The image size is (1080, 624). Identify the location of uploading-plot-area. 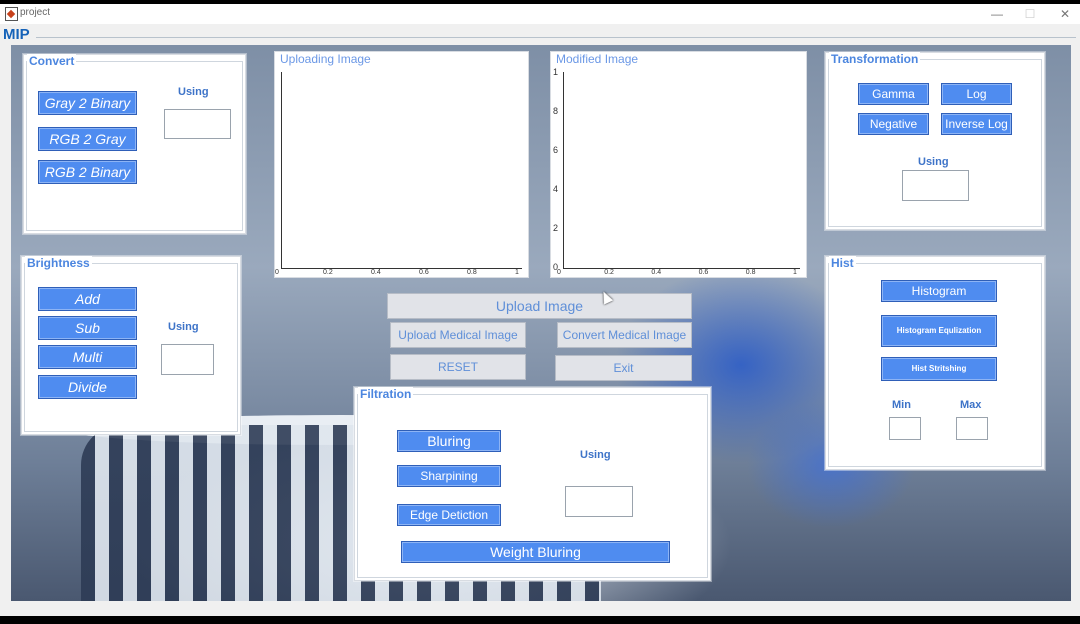
(401, 170).